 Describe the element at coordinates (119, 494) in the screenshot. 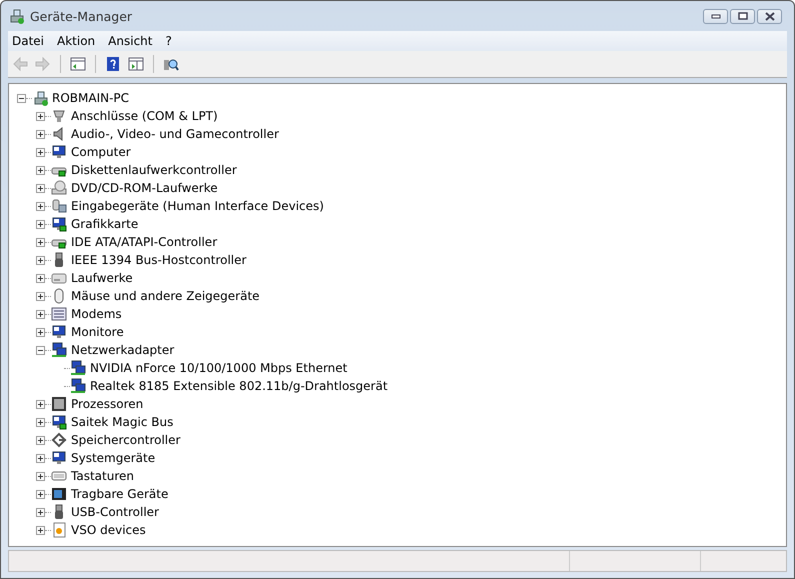

I see `tree-item: Tragbare Geräte` at that location.